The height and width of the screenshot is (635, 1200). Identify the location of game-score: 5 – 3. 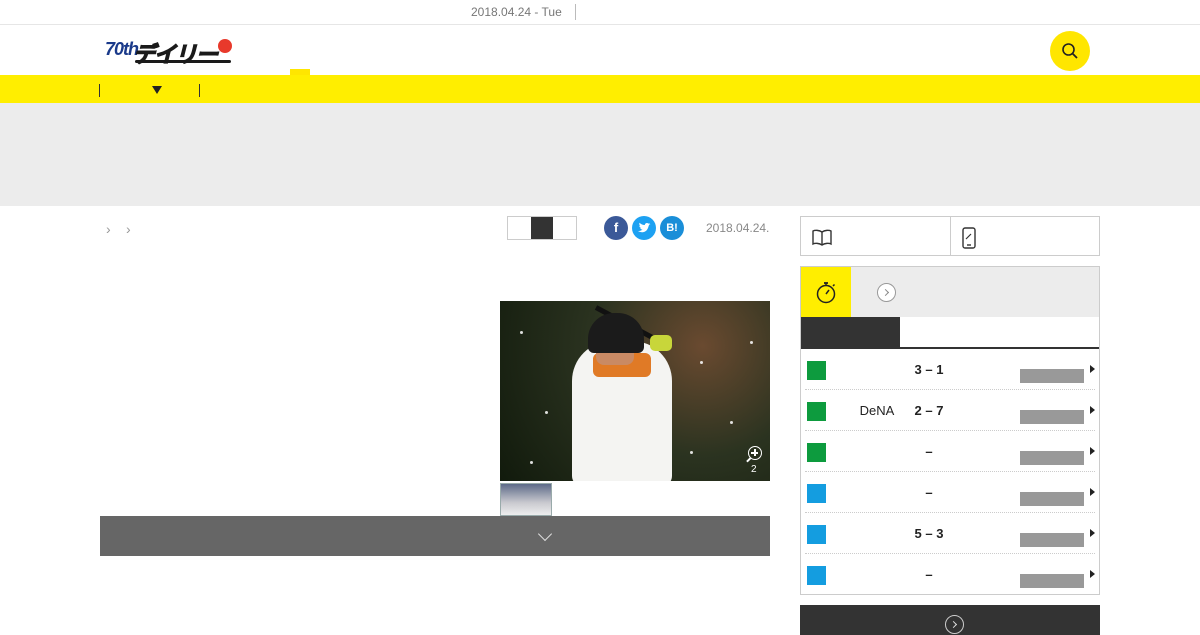
(929, 533).